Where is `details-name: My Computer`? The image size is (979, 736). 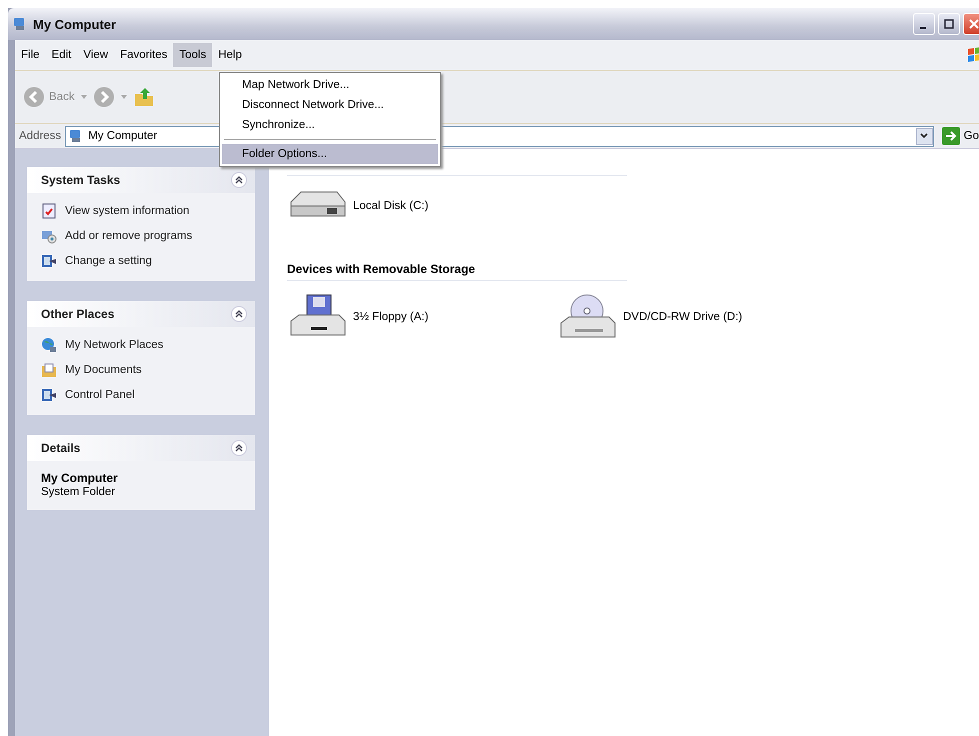
details-name: My Computer is located at coordinates (80, 478).